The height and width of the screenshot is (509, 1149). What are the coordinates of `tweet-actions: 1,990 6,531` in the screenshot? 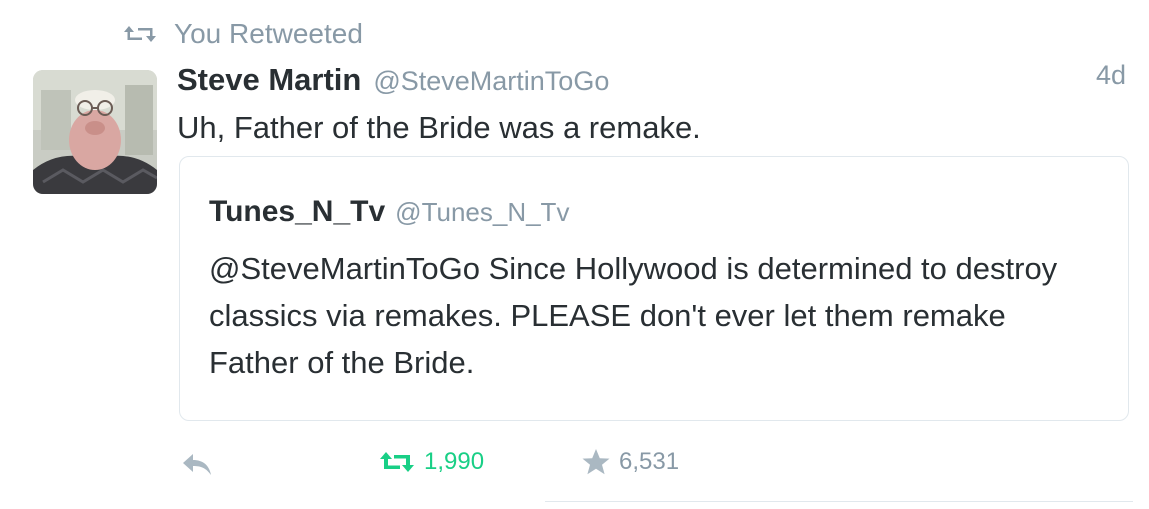 It's located at (574, 466).